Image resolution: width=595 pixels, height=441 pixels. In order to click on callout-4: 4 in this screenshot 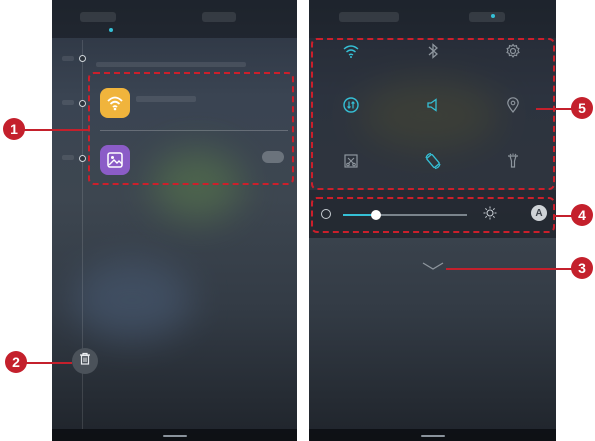, I will do `click(582, 215)`.